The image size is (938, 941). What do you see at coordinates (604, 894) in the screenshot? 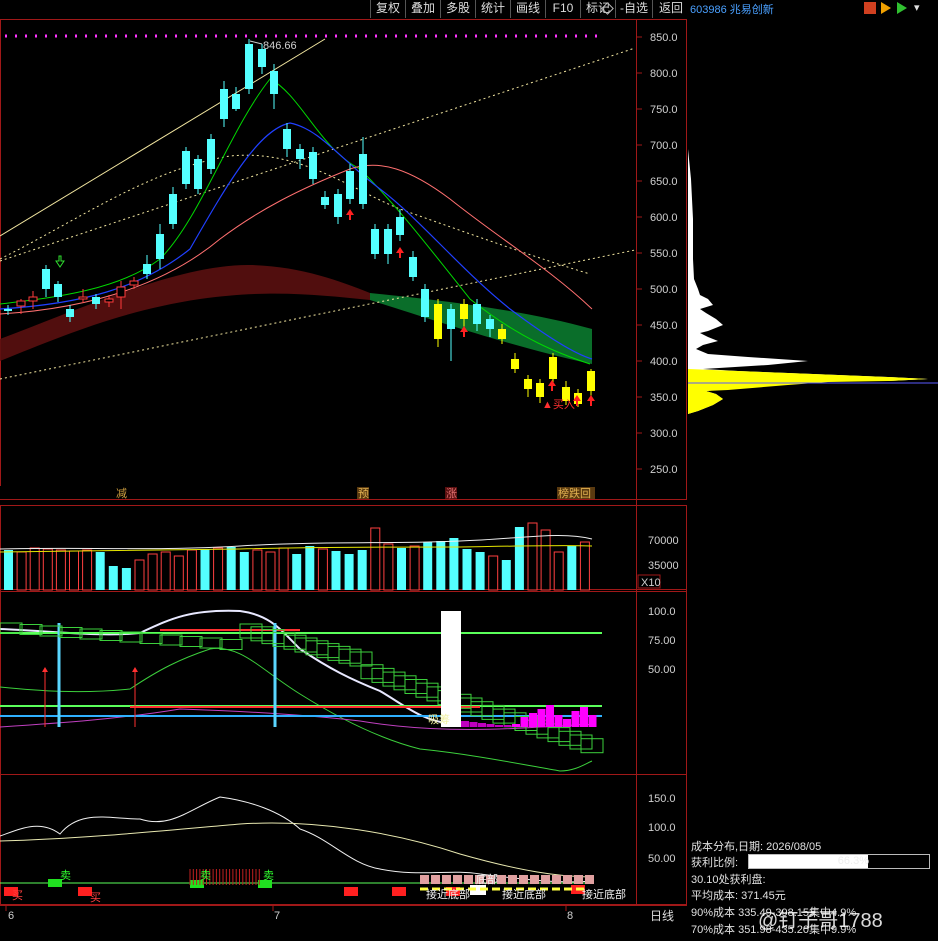
I see `near-bottom-label-3: 接近底部` at bounding box center [604, 894].